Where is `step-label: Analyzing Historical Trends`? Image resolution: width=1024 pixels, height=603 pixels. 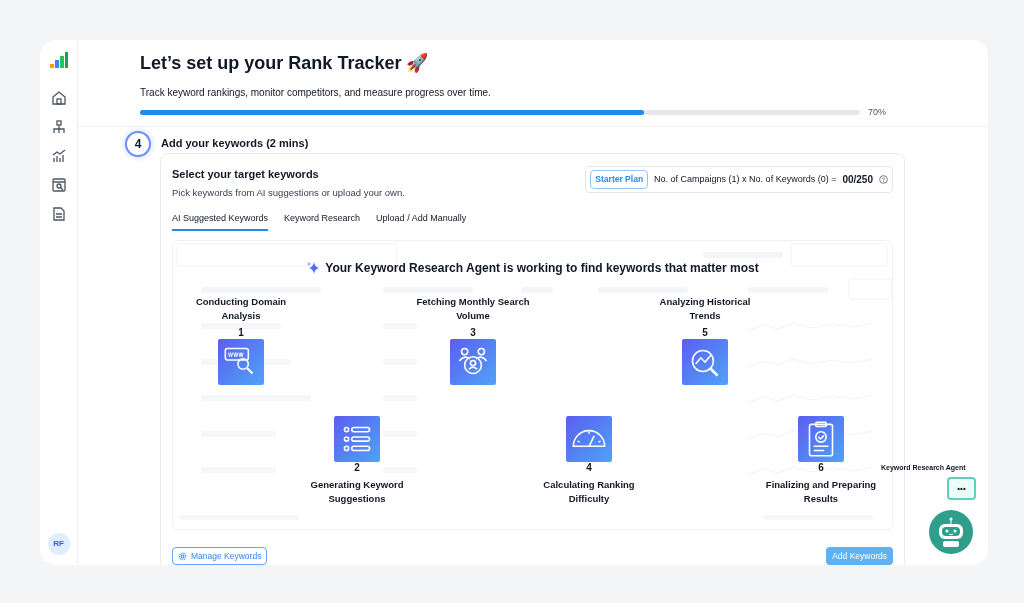
step-label: Analyzing Historical Trends is located at coordinates (705, 309).